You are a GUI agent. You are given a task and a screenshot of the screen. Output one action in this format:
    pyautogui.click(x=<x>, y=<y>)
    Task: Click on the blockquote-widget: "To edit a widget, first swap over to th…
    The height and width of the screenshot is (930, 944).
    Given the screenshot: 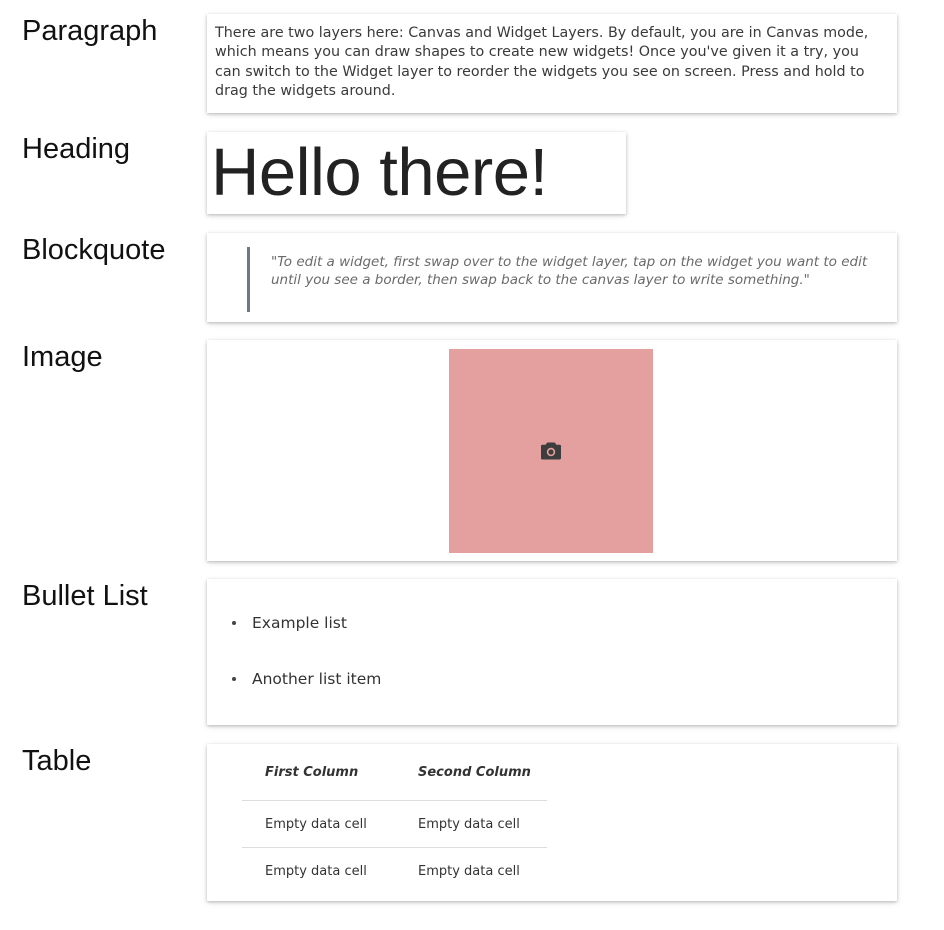 What is the action you would take?
    pyautogui.click(x=552, y=277)
    